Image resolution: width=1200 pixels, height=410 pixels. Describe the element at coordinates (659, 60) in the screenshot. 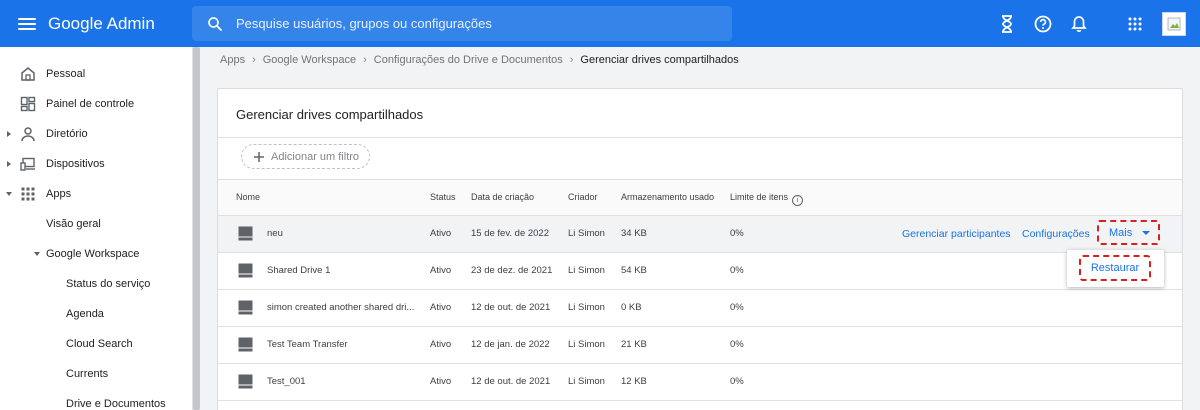

I see `breadcrumb-current: Gerenciar drives compartilhados` at that location.